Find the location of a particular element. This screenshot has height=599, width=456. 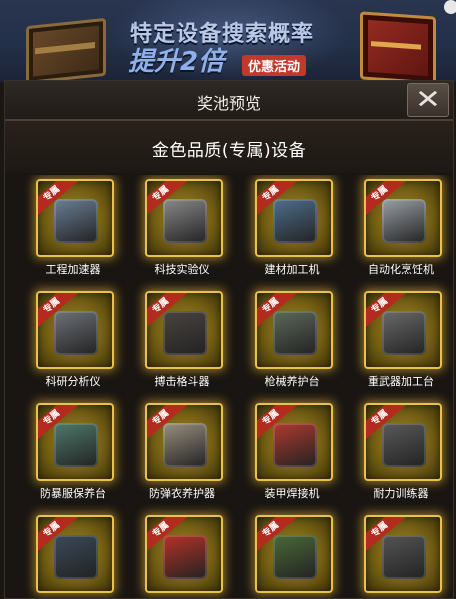

item-label: 枪械养护台 is located at coordinates (292, 381).